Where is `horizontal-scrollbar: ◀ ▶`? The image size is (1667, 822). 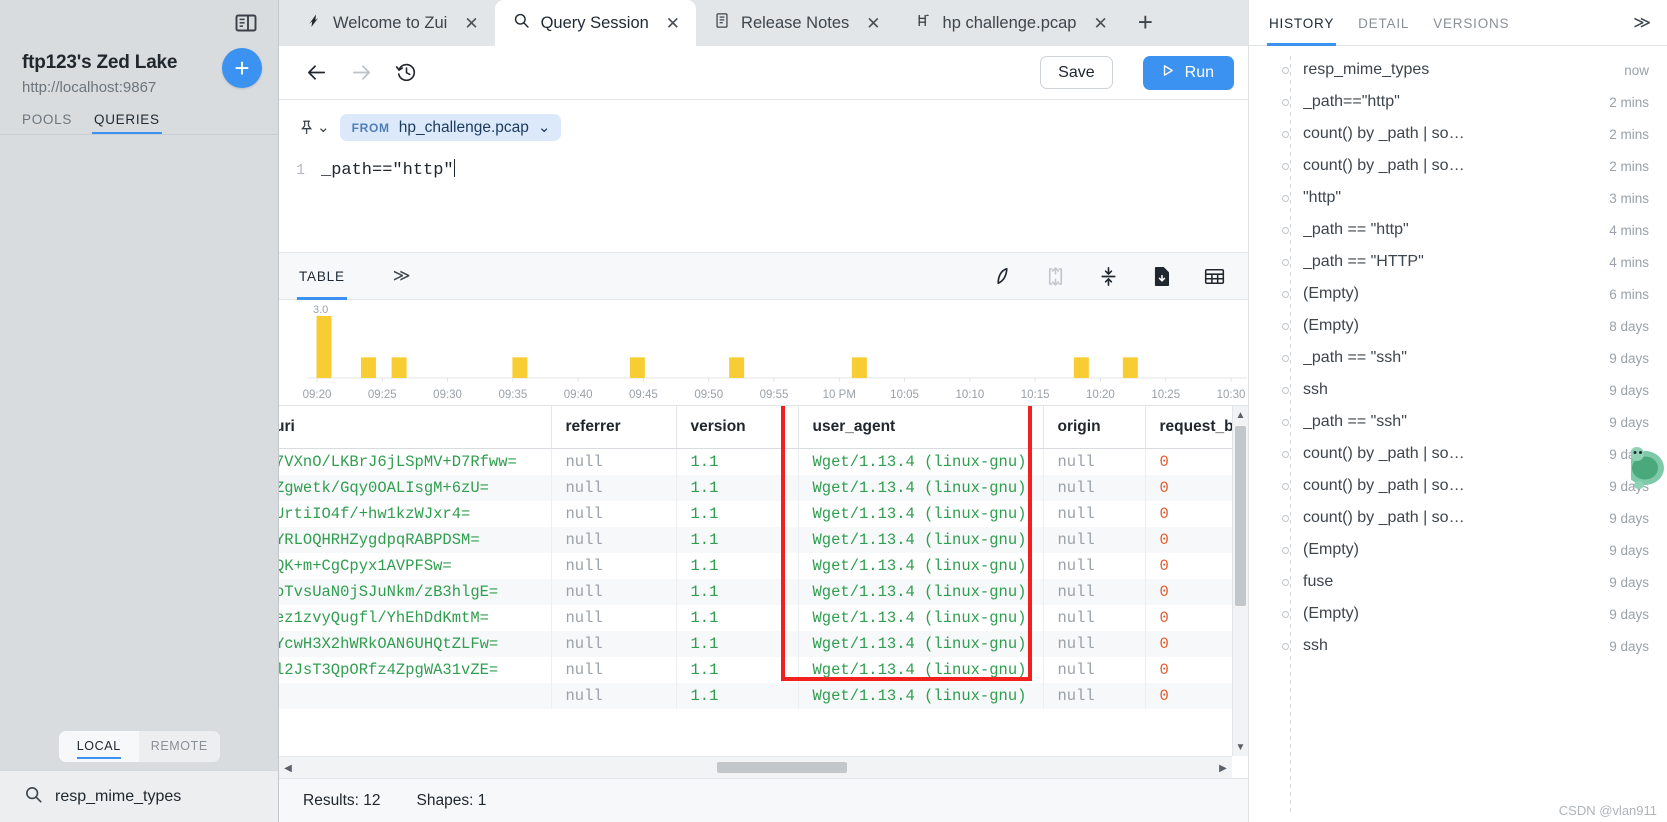 horizontal-scrollbar: ◀ ▶ is located at coordinates (755, 767).